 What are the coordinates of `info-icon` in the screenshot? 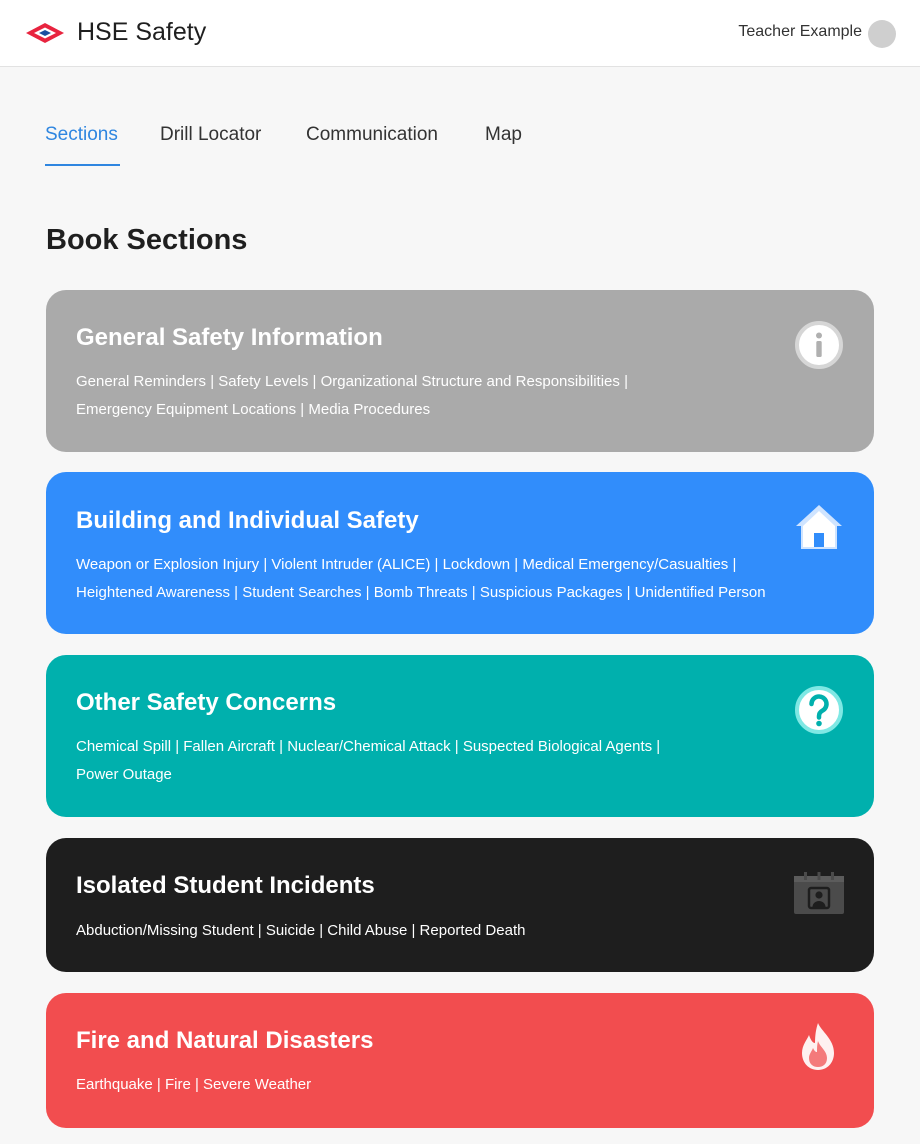 It's located at (819, 345).